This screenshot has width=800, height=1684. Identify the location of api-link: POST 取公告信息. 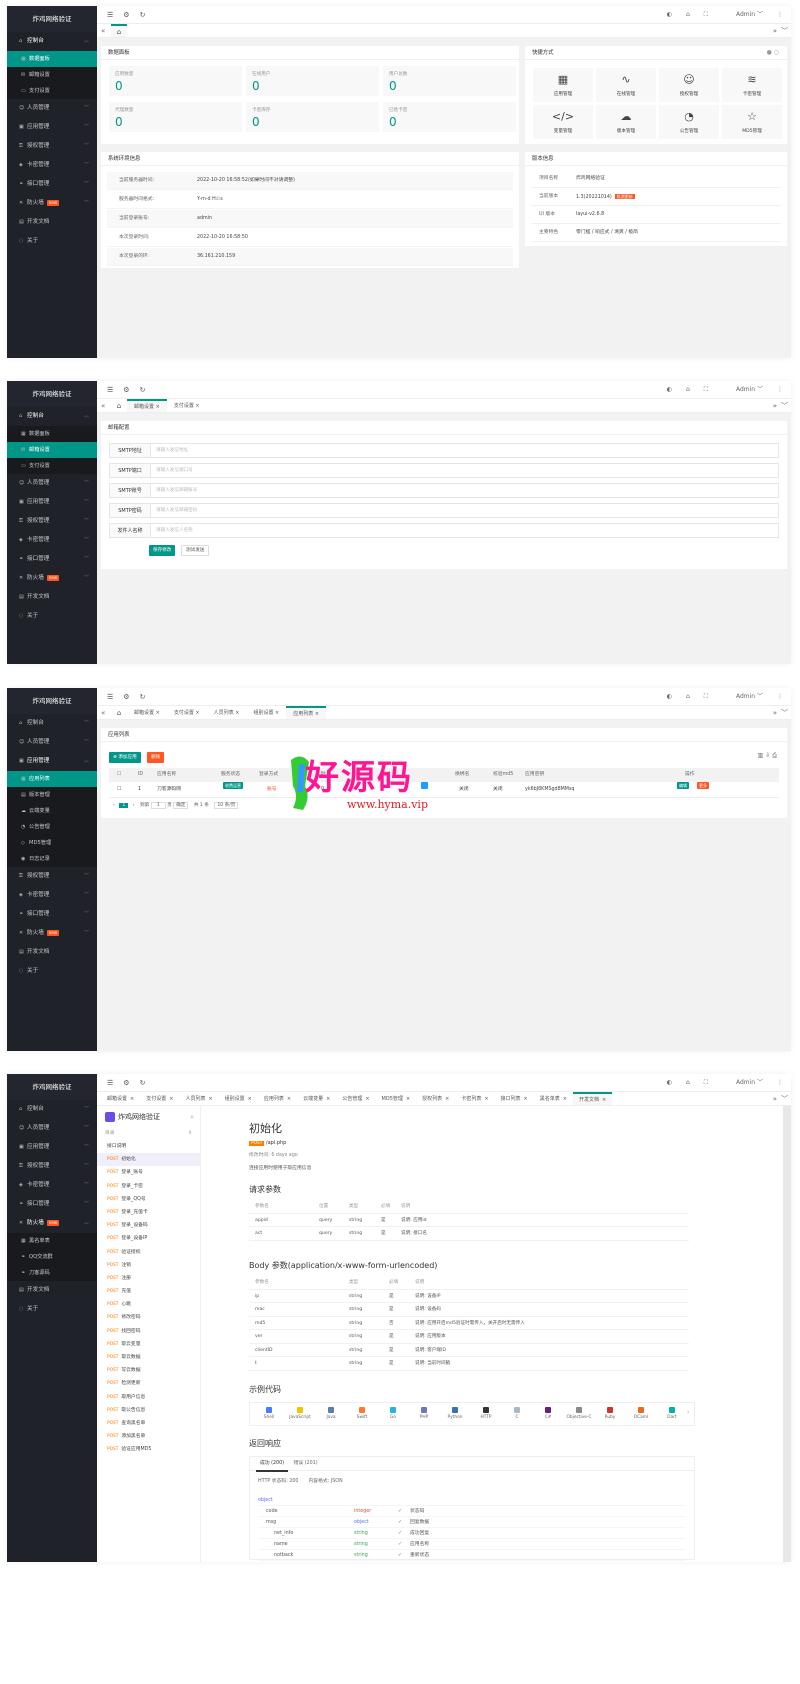
(148, 1410).